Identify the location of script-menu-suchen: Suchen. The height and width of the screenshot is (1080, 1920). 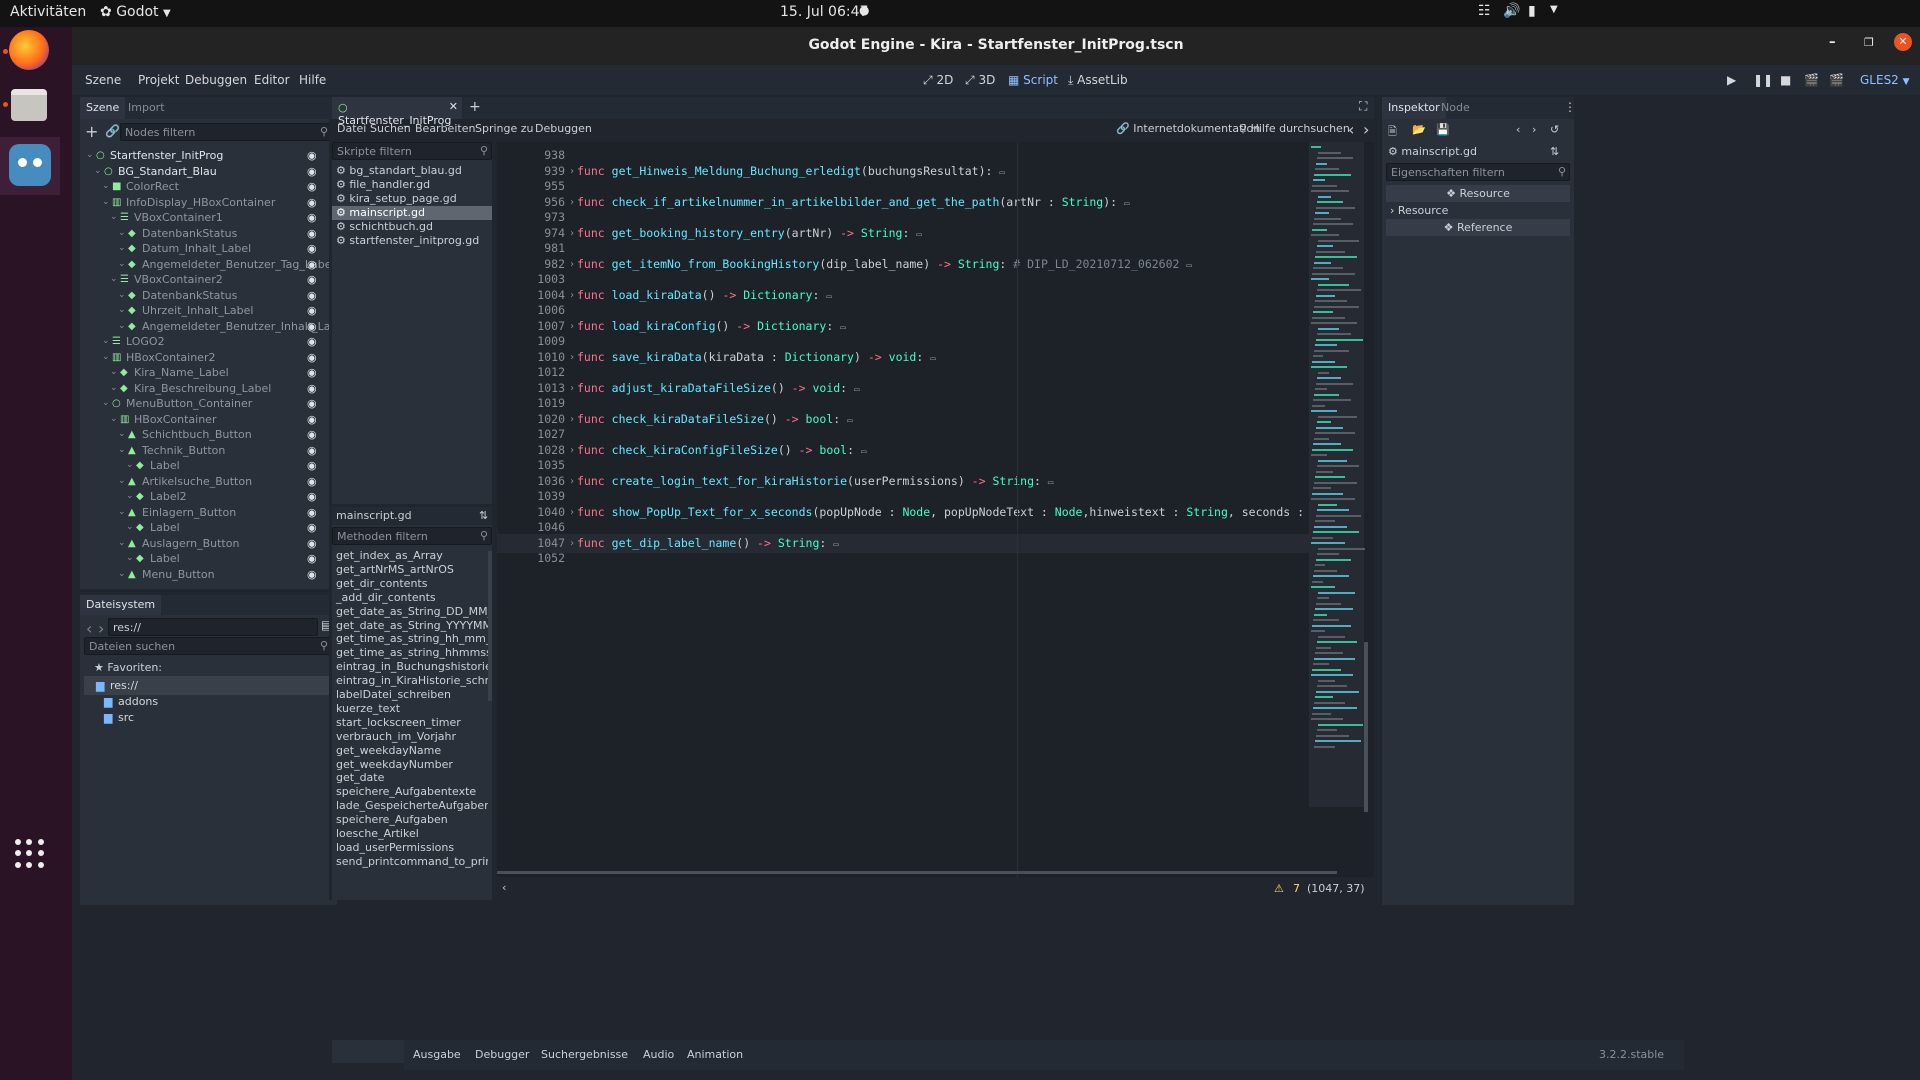
(390, 128).